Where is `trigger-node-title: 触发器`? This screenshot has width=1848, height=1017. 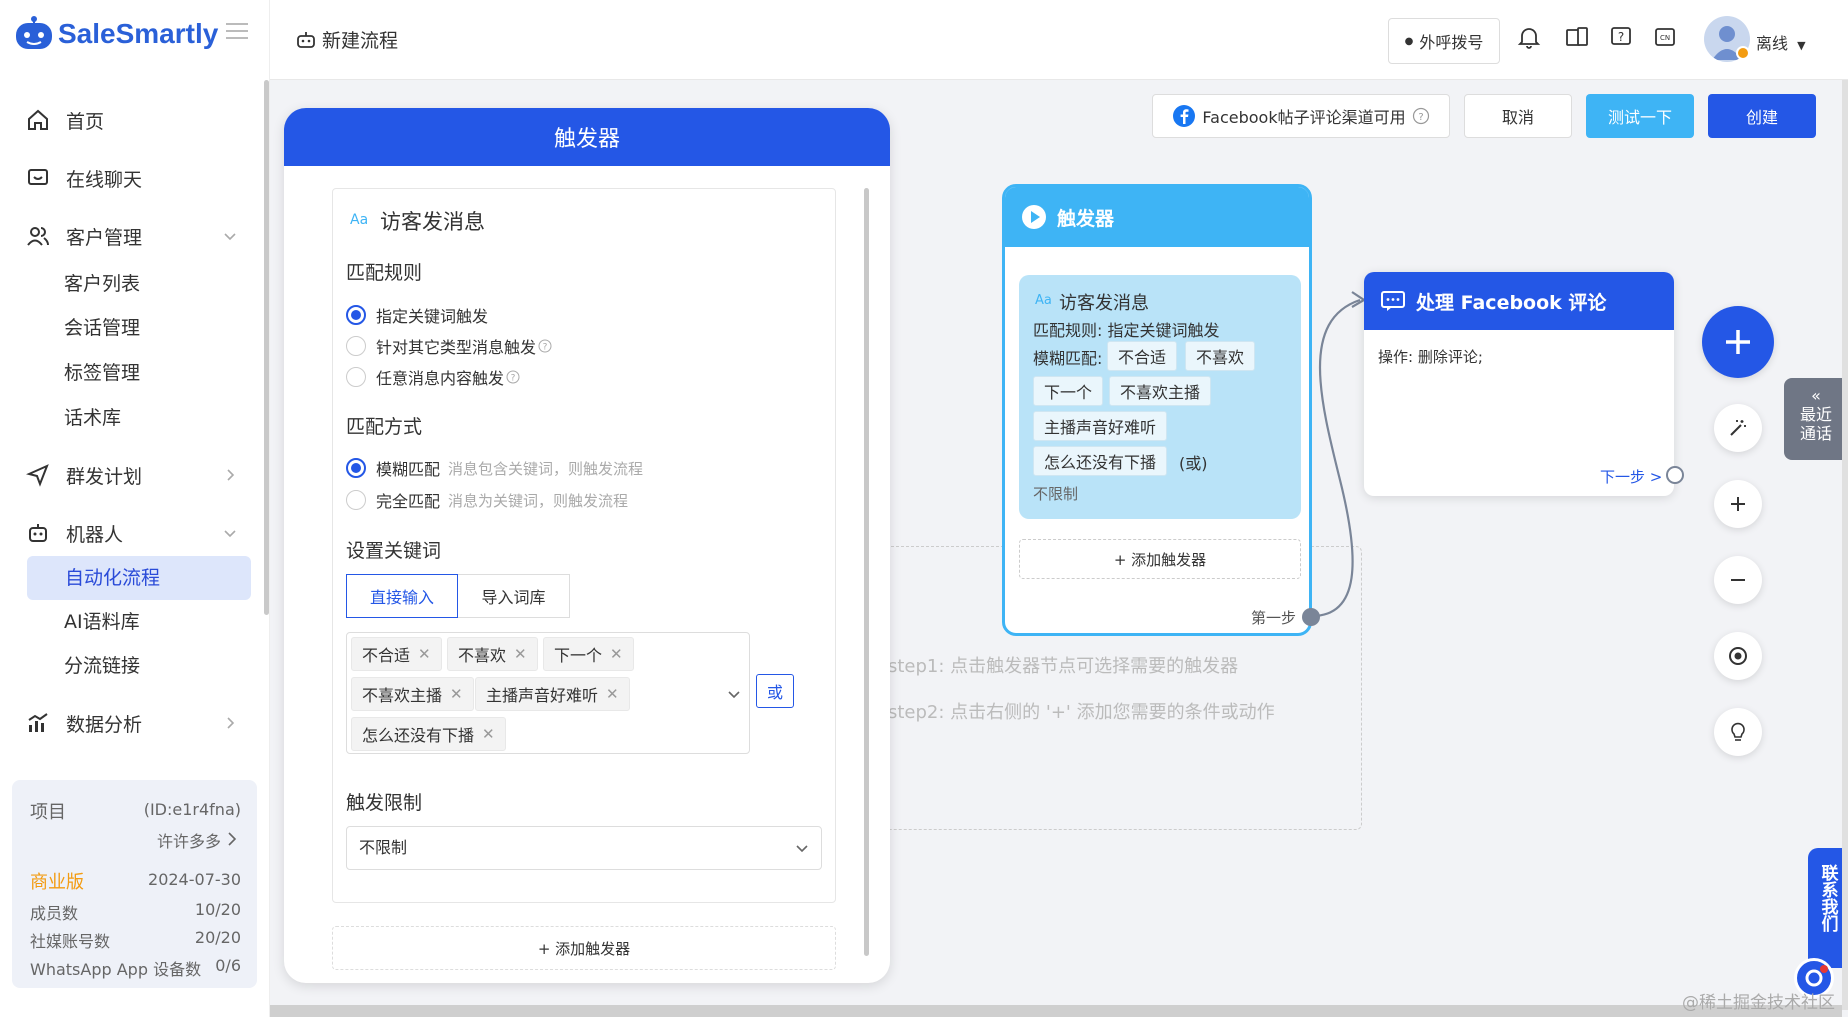 trigger-node-title: 触发器 is located at coordinates (1086, 218).